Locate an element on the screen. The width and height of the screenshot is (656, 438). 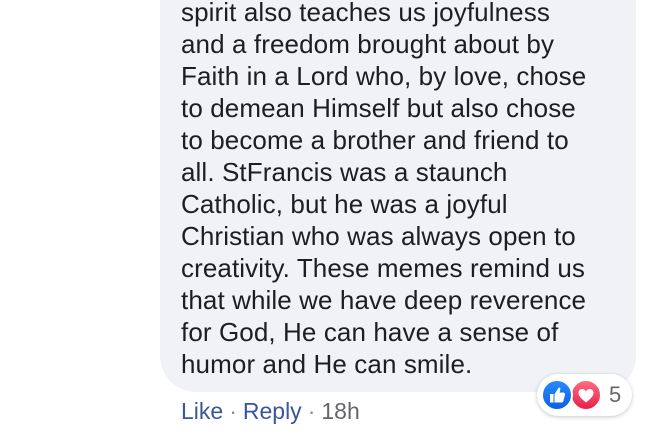
comment-text-line: for God, He can have a sense of is located at coordinates (370, 332).